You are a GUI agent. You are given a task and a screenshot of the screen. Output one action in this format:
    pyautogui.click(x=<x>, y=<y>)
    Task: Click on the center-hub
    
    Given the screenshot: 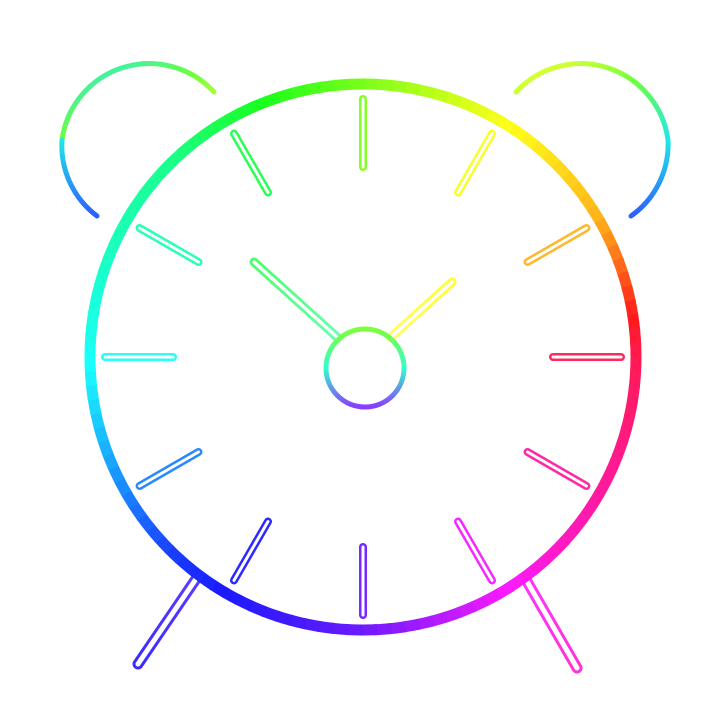 What is the action you would take?
    pyautogui.click(x=365, y=368)
    